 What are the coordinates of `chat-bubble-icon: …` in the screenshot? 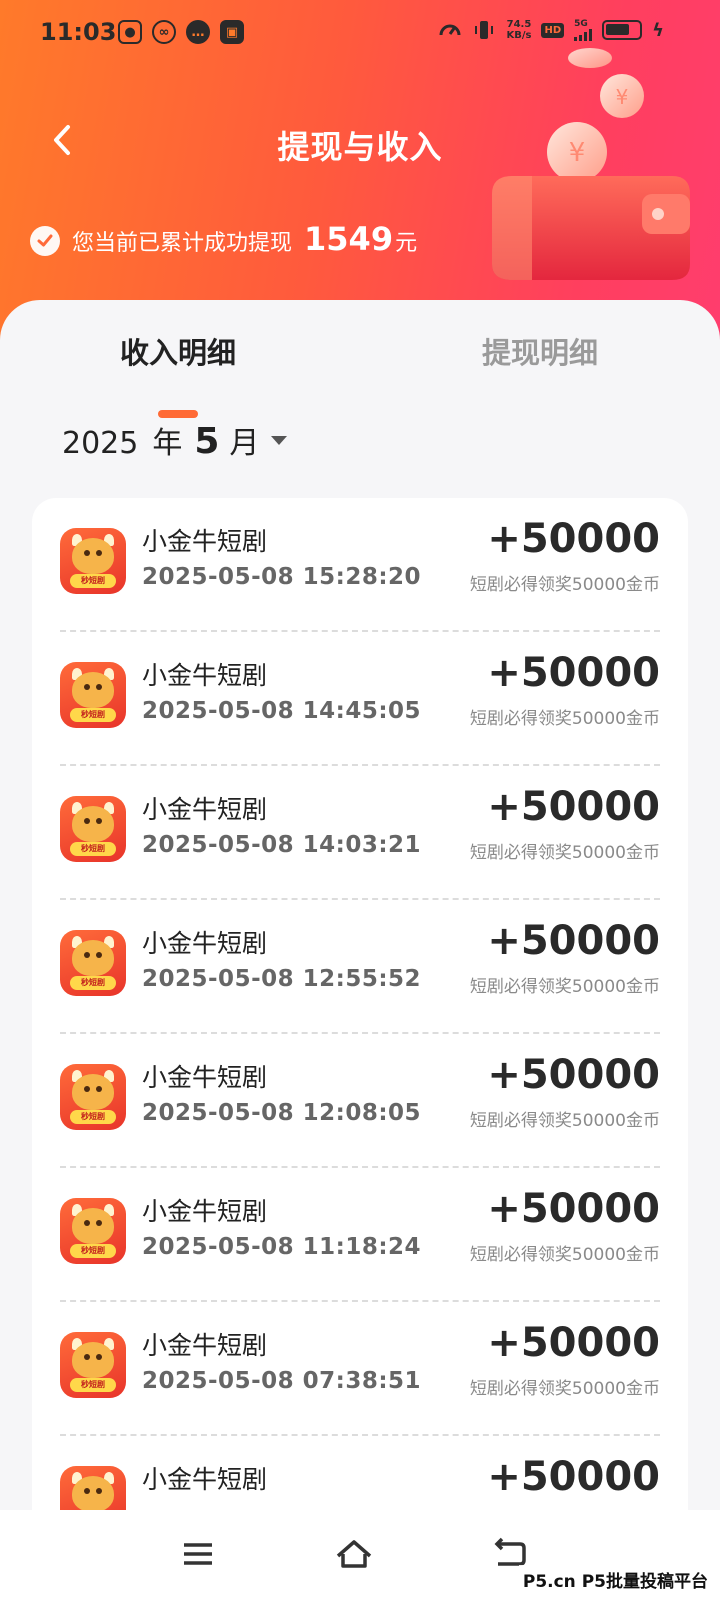 It's located at (198, 32).